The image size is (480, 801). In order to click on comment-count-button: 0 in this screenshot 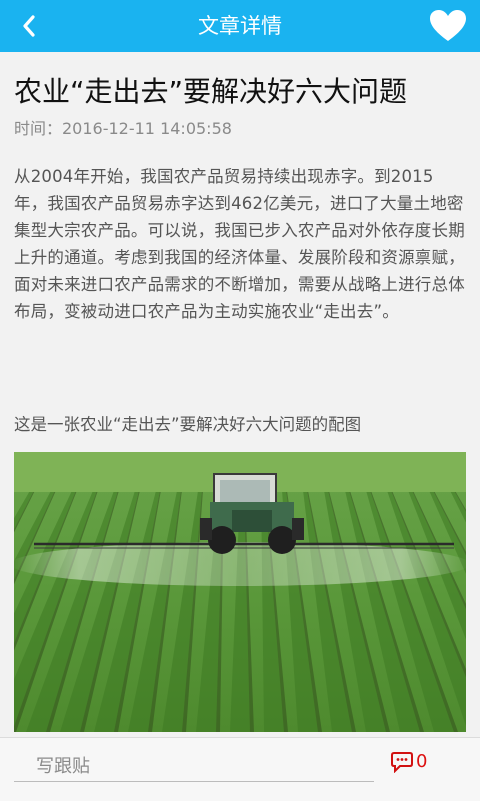, I will do `click(414, 763)`.